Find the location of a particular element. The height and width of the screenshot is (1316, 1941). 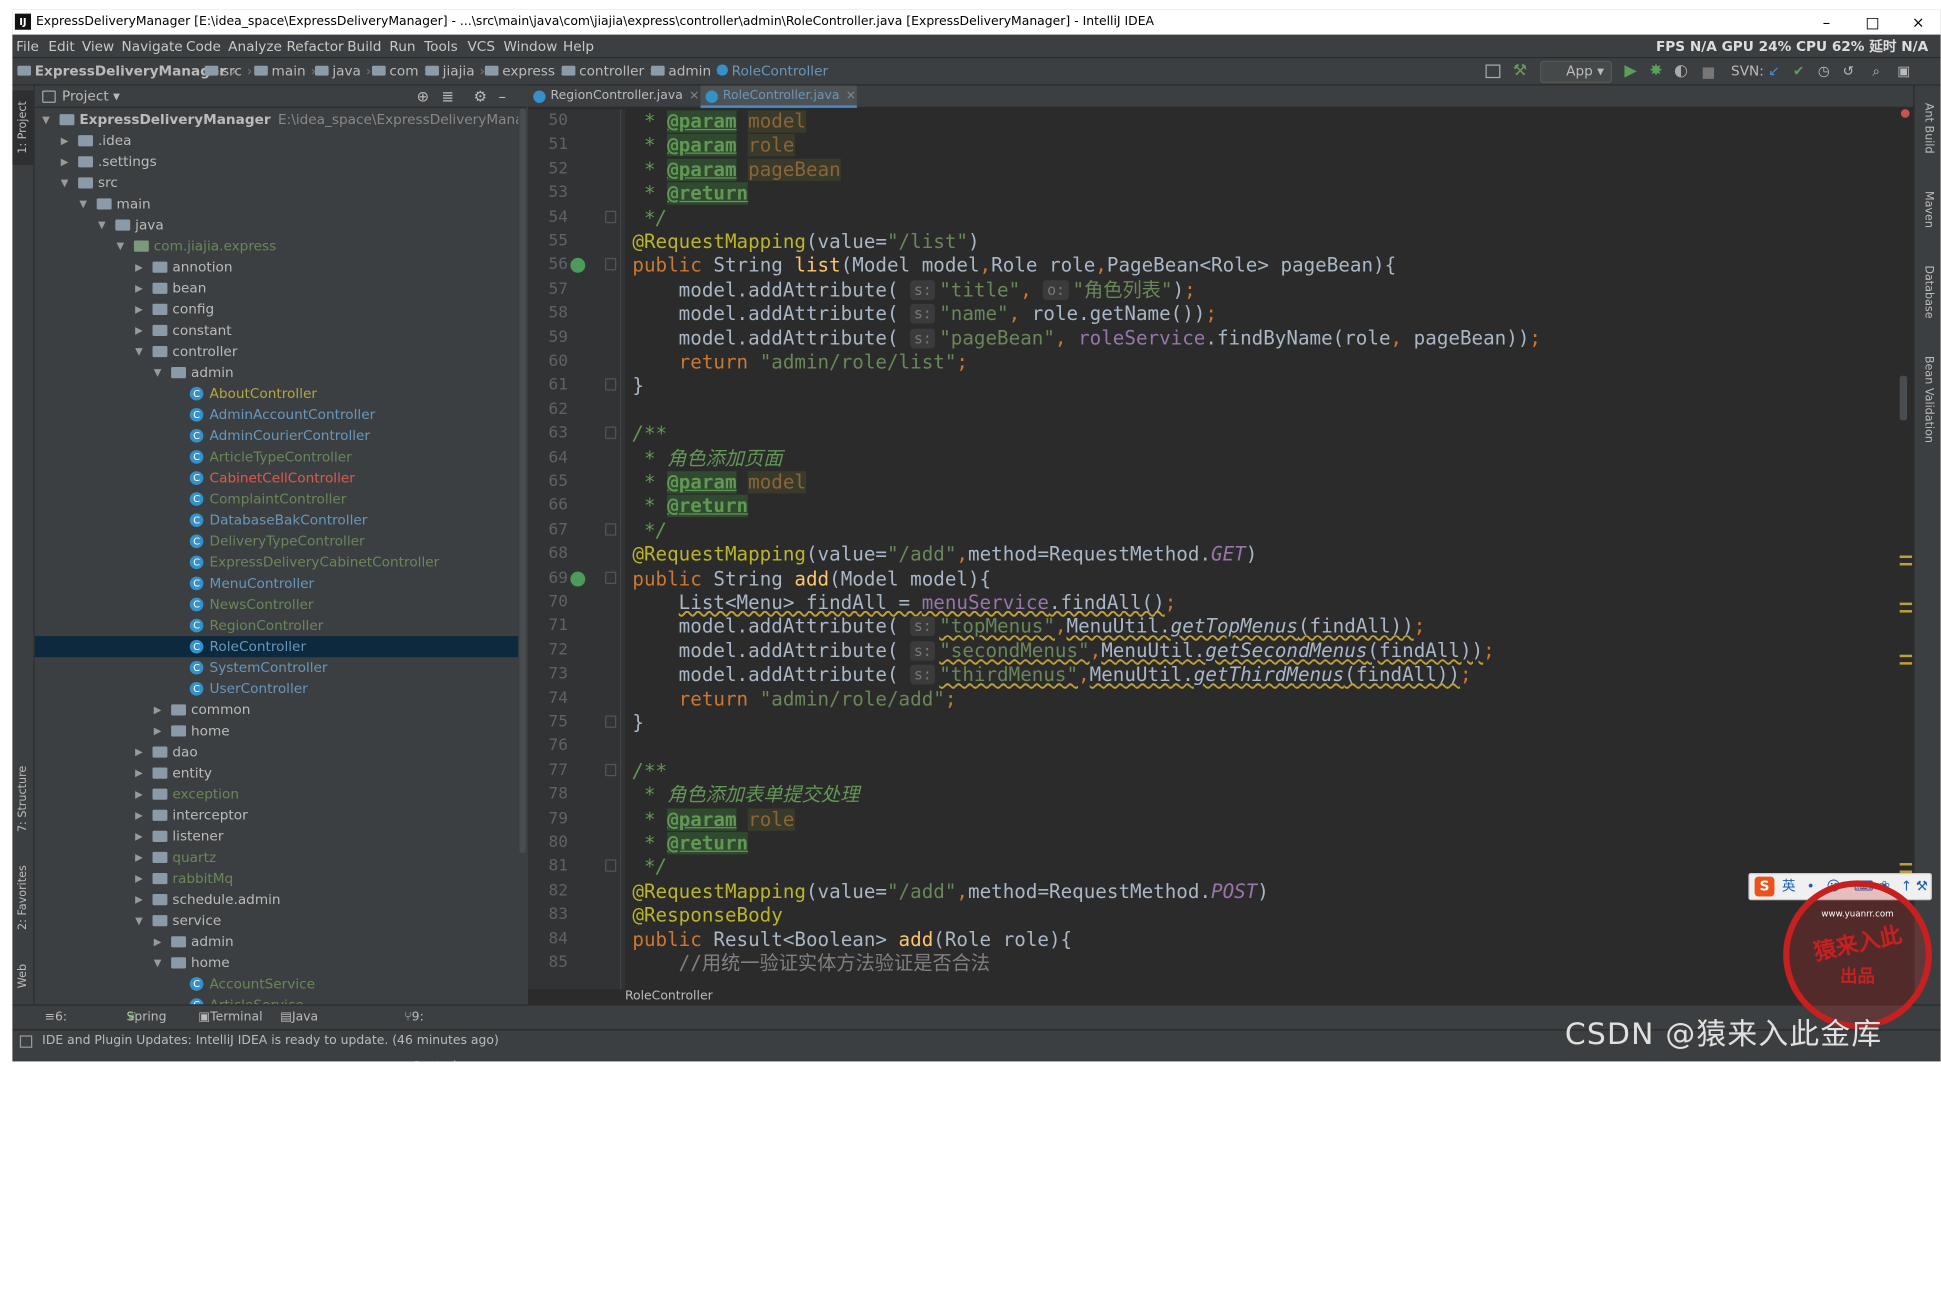

spring-mapping-icon is located at coordinates (578, 266).